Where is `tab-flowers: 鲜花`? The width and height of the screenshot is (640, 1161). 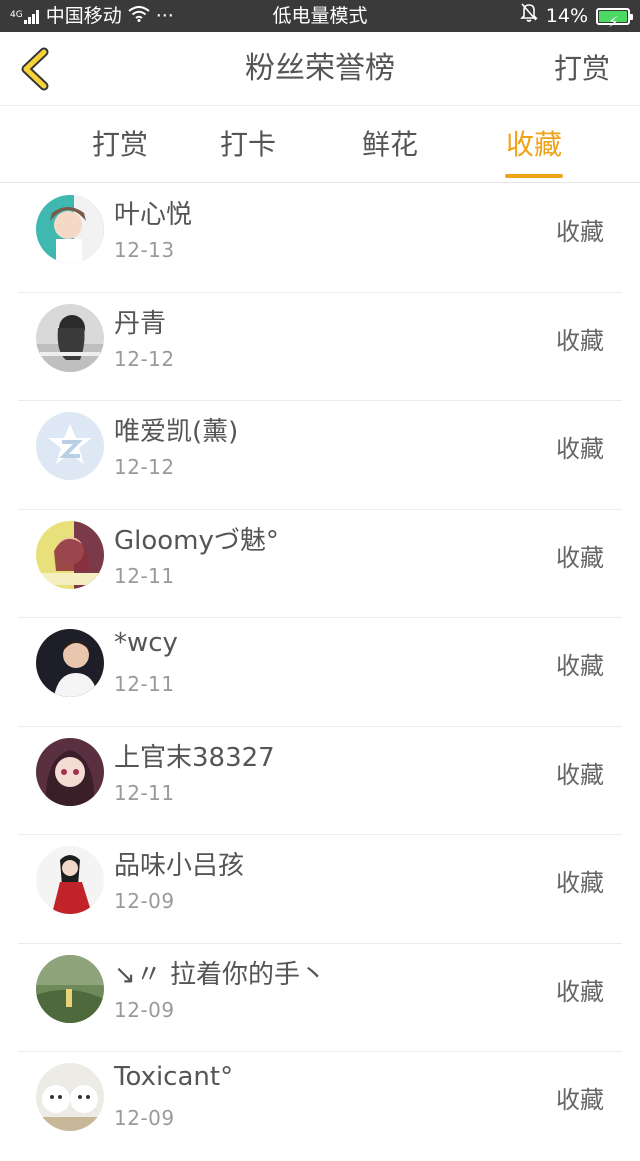 tab-flowers: 鲜花 is located at coordinates (390, 145).